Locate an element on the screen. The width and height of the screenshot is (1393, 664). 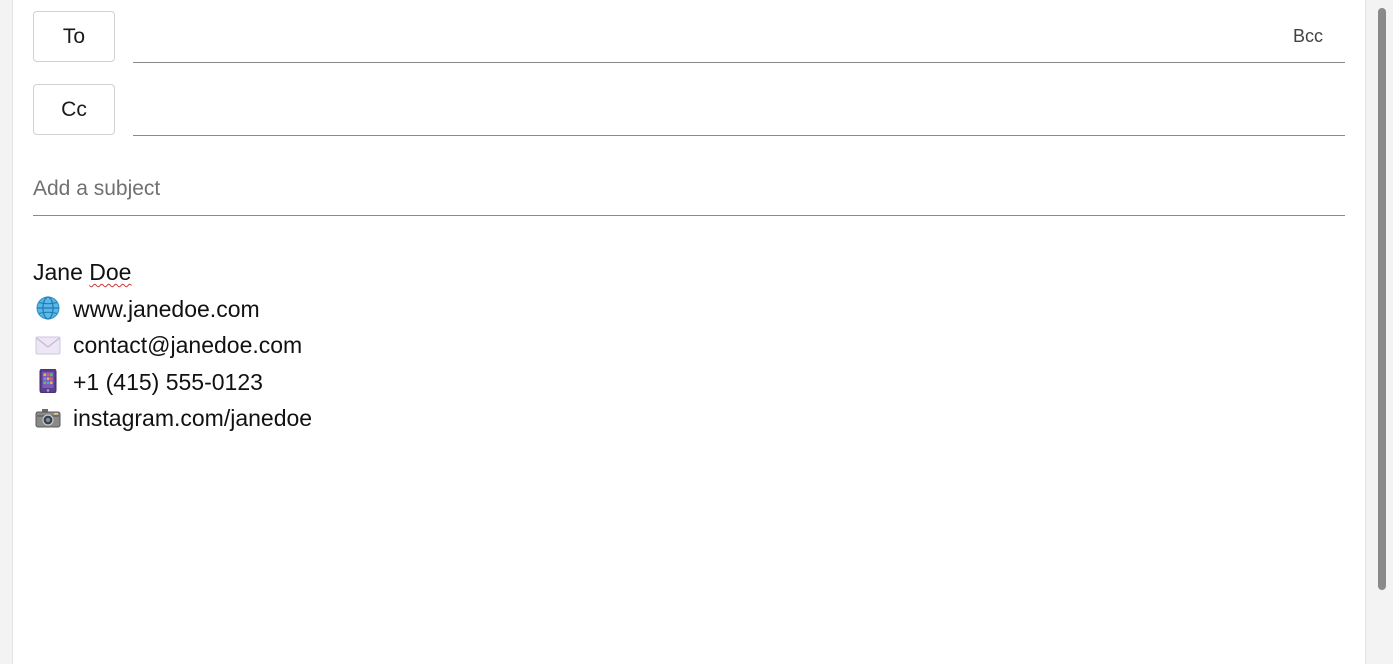
signature-first-name: Jane is located at coordinates (58, 272).